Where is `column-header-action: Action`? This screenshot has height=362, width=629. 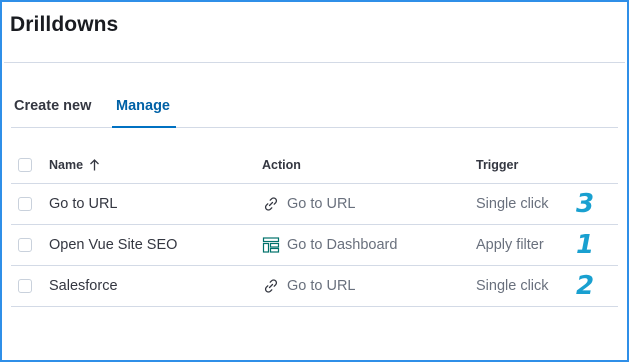
column-header-action: Action is located at coordinates (281, 165).